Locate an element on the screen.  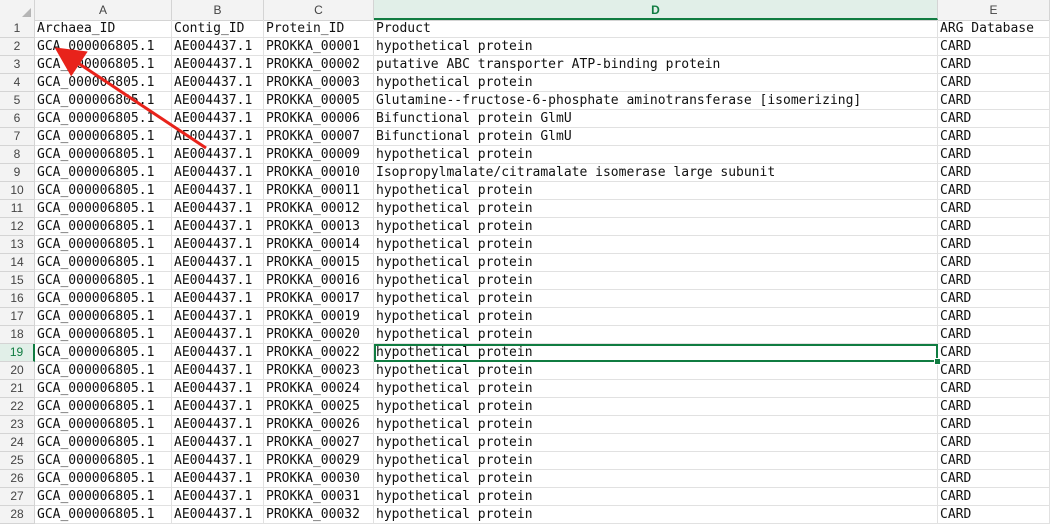
table-cell: PROKKA_00013 is located at coordinates (319, 227).